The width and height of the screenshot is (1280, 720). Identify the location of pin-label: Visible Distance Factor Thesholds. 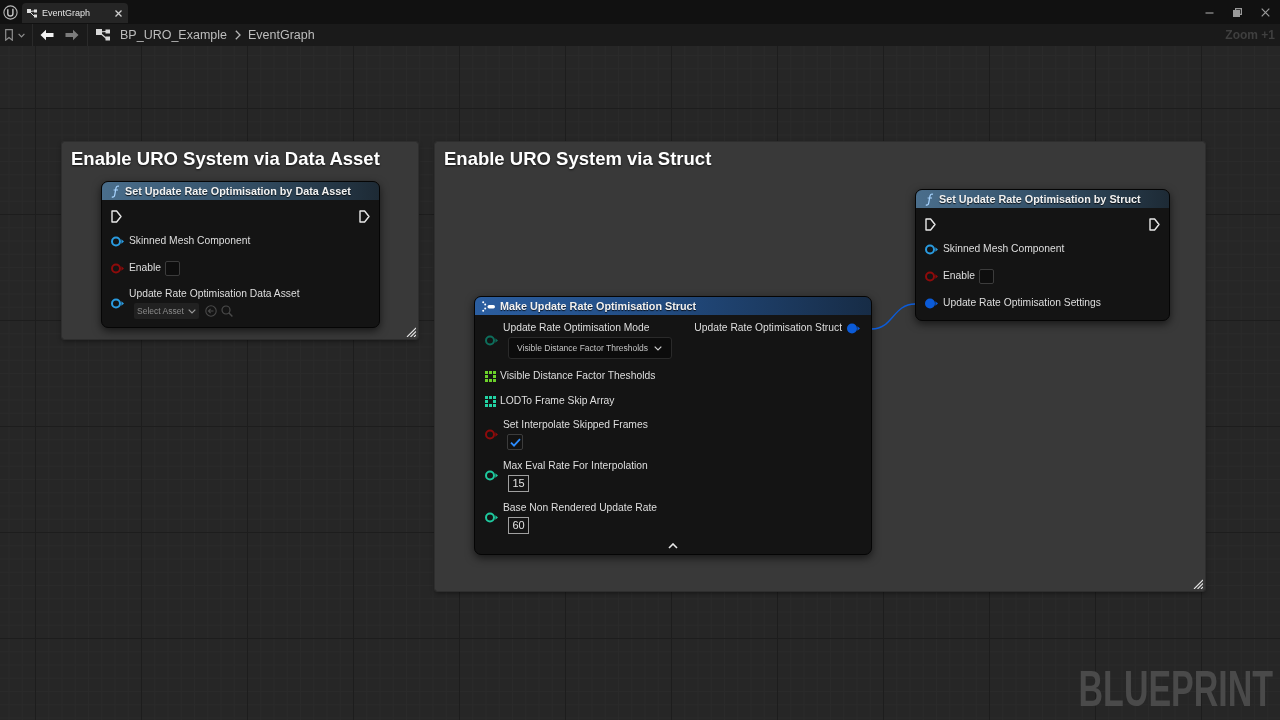
(578, 376).